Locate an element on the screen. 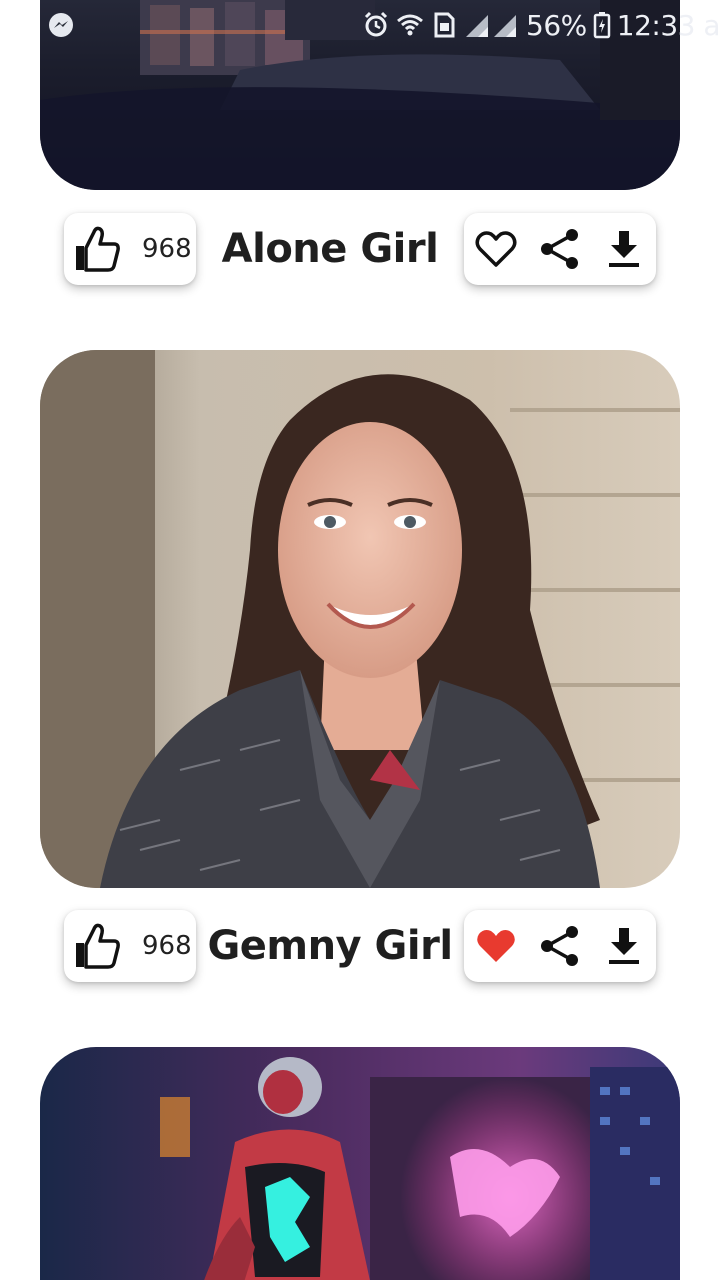  card-actions-row: 968 Gemny Girl is located at coordinates (360, 947).